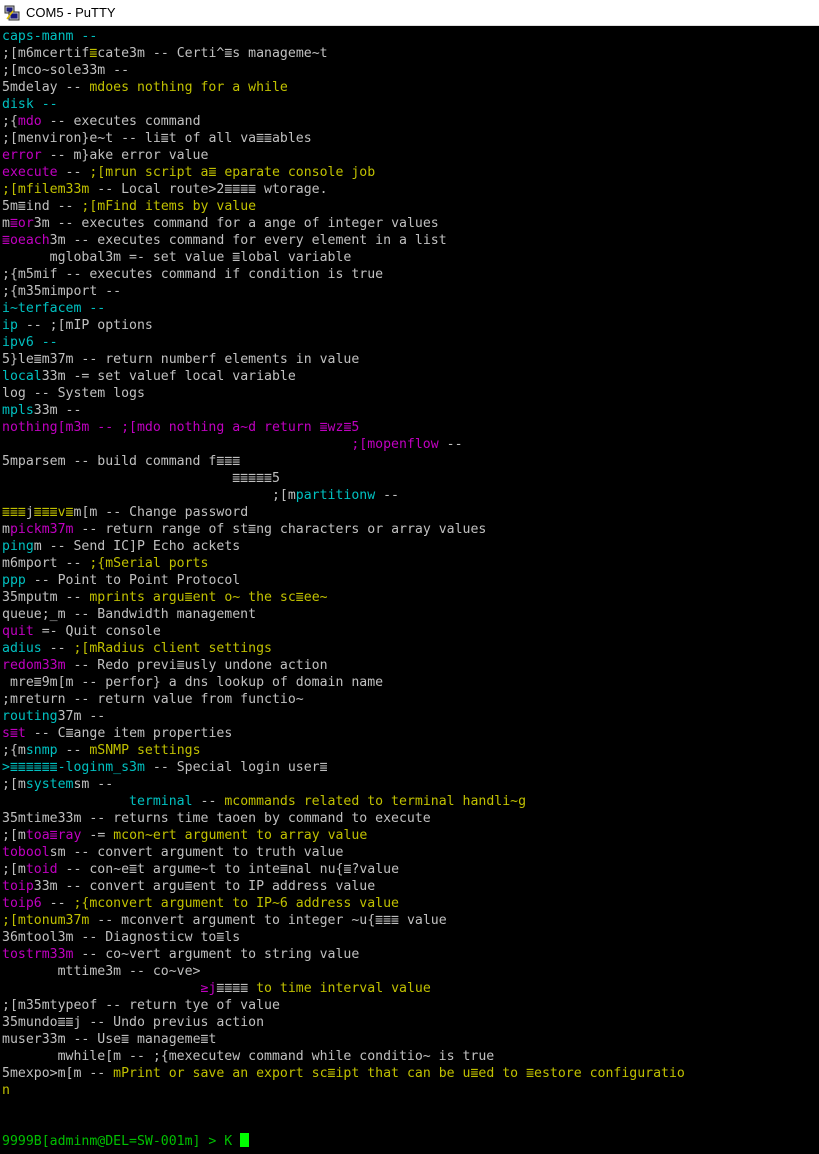 The image size is (819, 1154). Describe the element at coordinates (65, 1022) in the screenshot. I see `terminal-text: ≣≣` at that location.